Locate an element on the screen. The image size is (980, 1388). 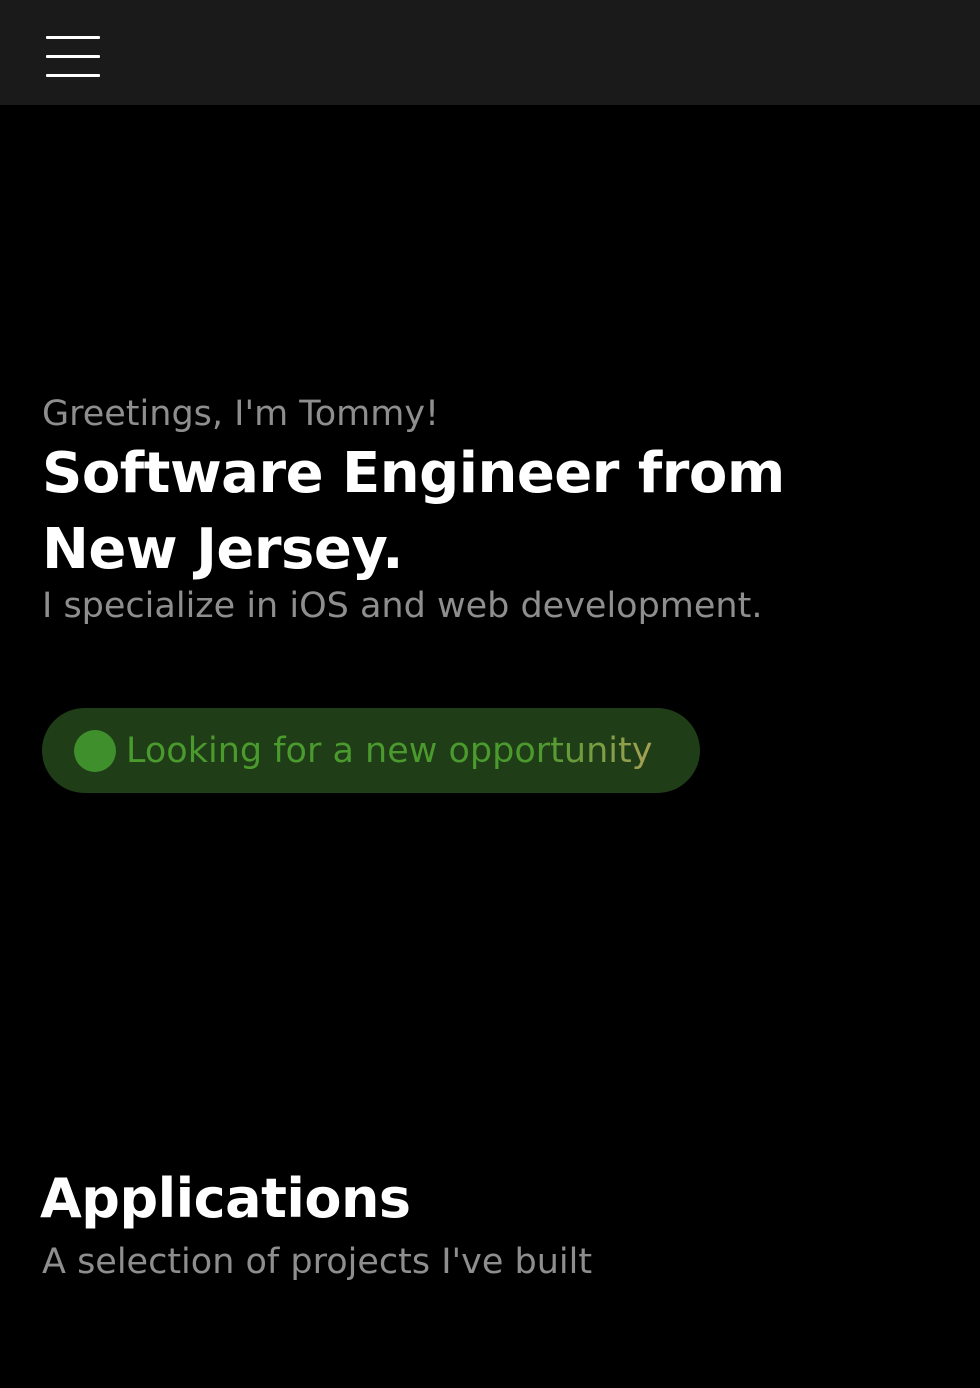
hero-tagline: I specialize in iOS and web development. is located at coordinates (402, 606).